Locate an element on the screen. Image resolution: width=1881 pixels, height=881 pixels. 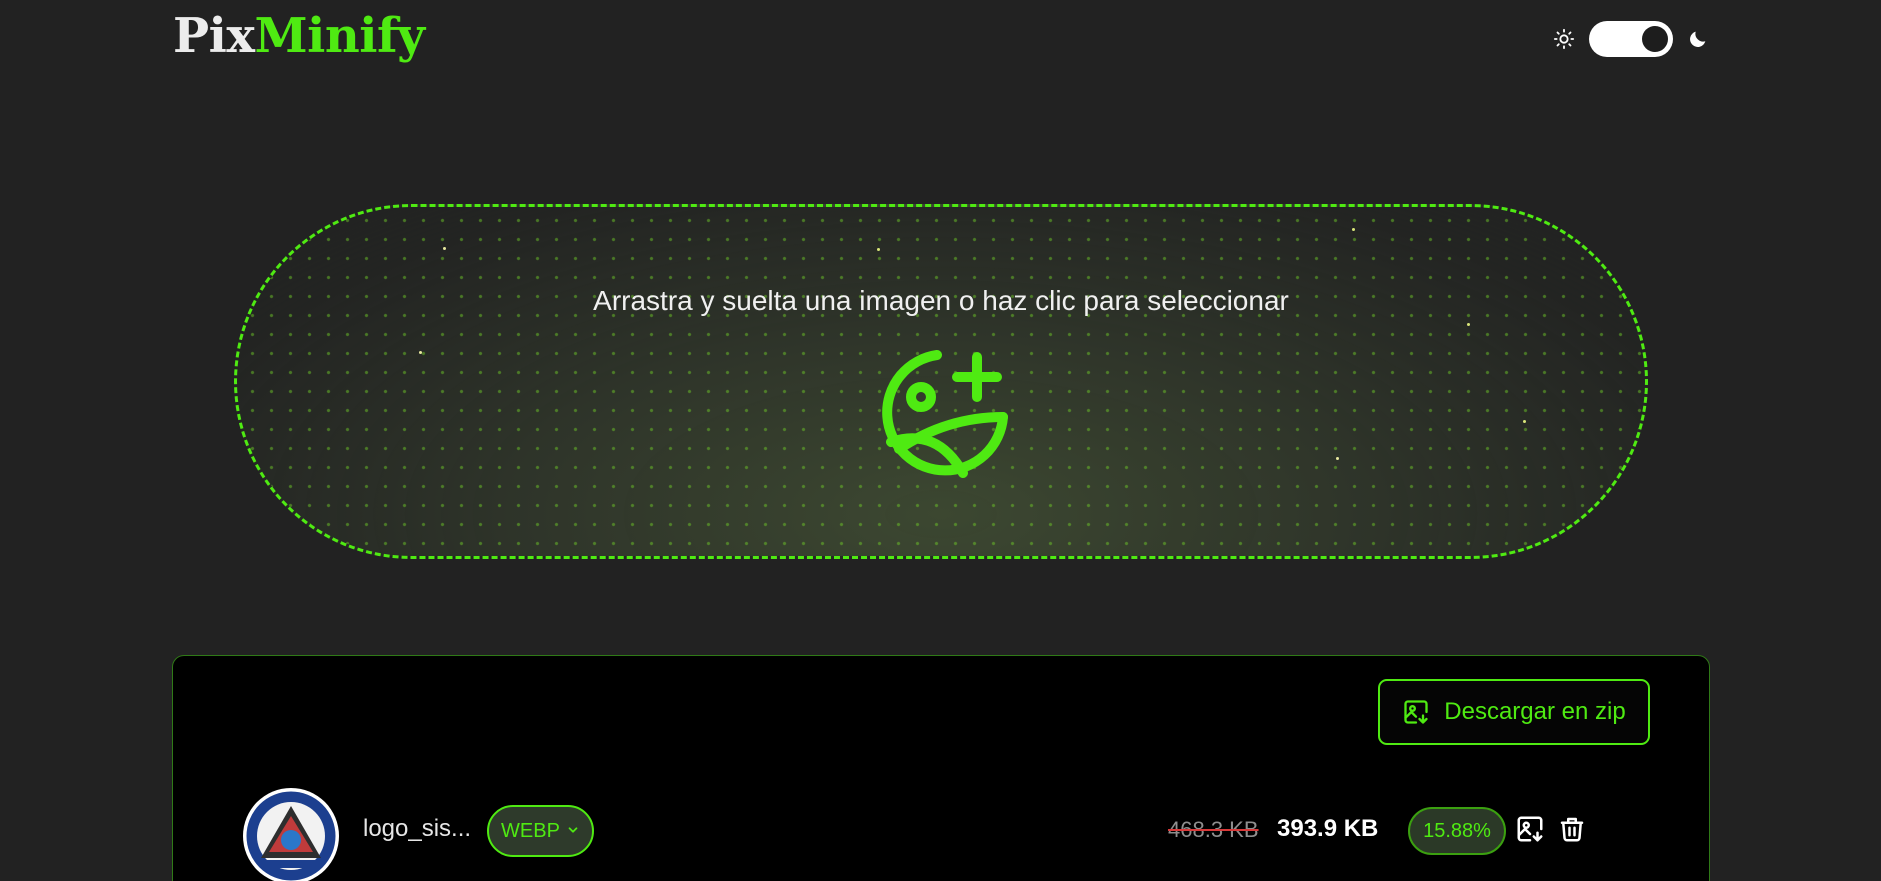
moon-icon is located at coordinates (1698, 39).